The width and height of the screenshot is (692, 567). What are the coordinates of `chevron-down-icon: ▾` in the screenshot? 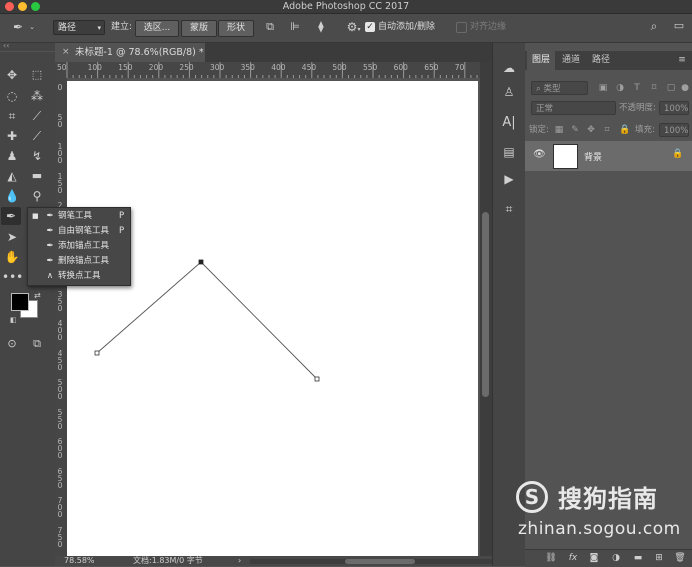 It's located at (359, 30).